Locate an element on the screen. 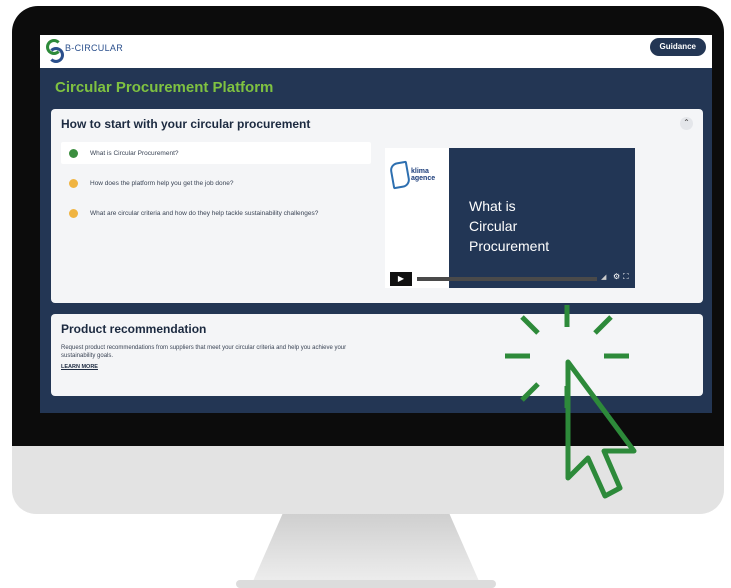 The height and width of the screenshot is (588, 731). stand-base is located at coordinates (366, 584).